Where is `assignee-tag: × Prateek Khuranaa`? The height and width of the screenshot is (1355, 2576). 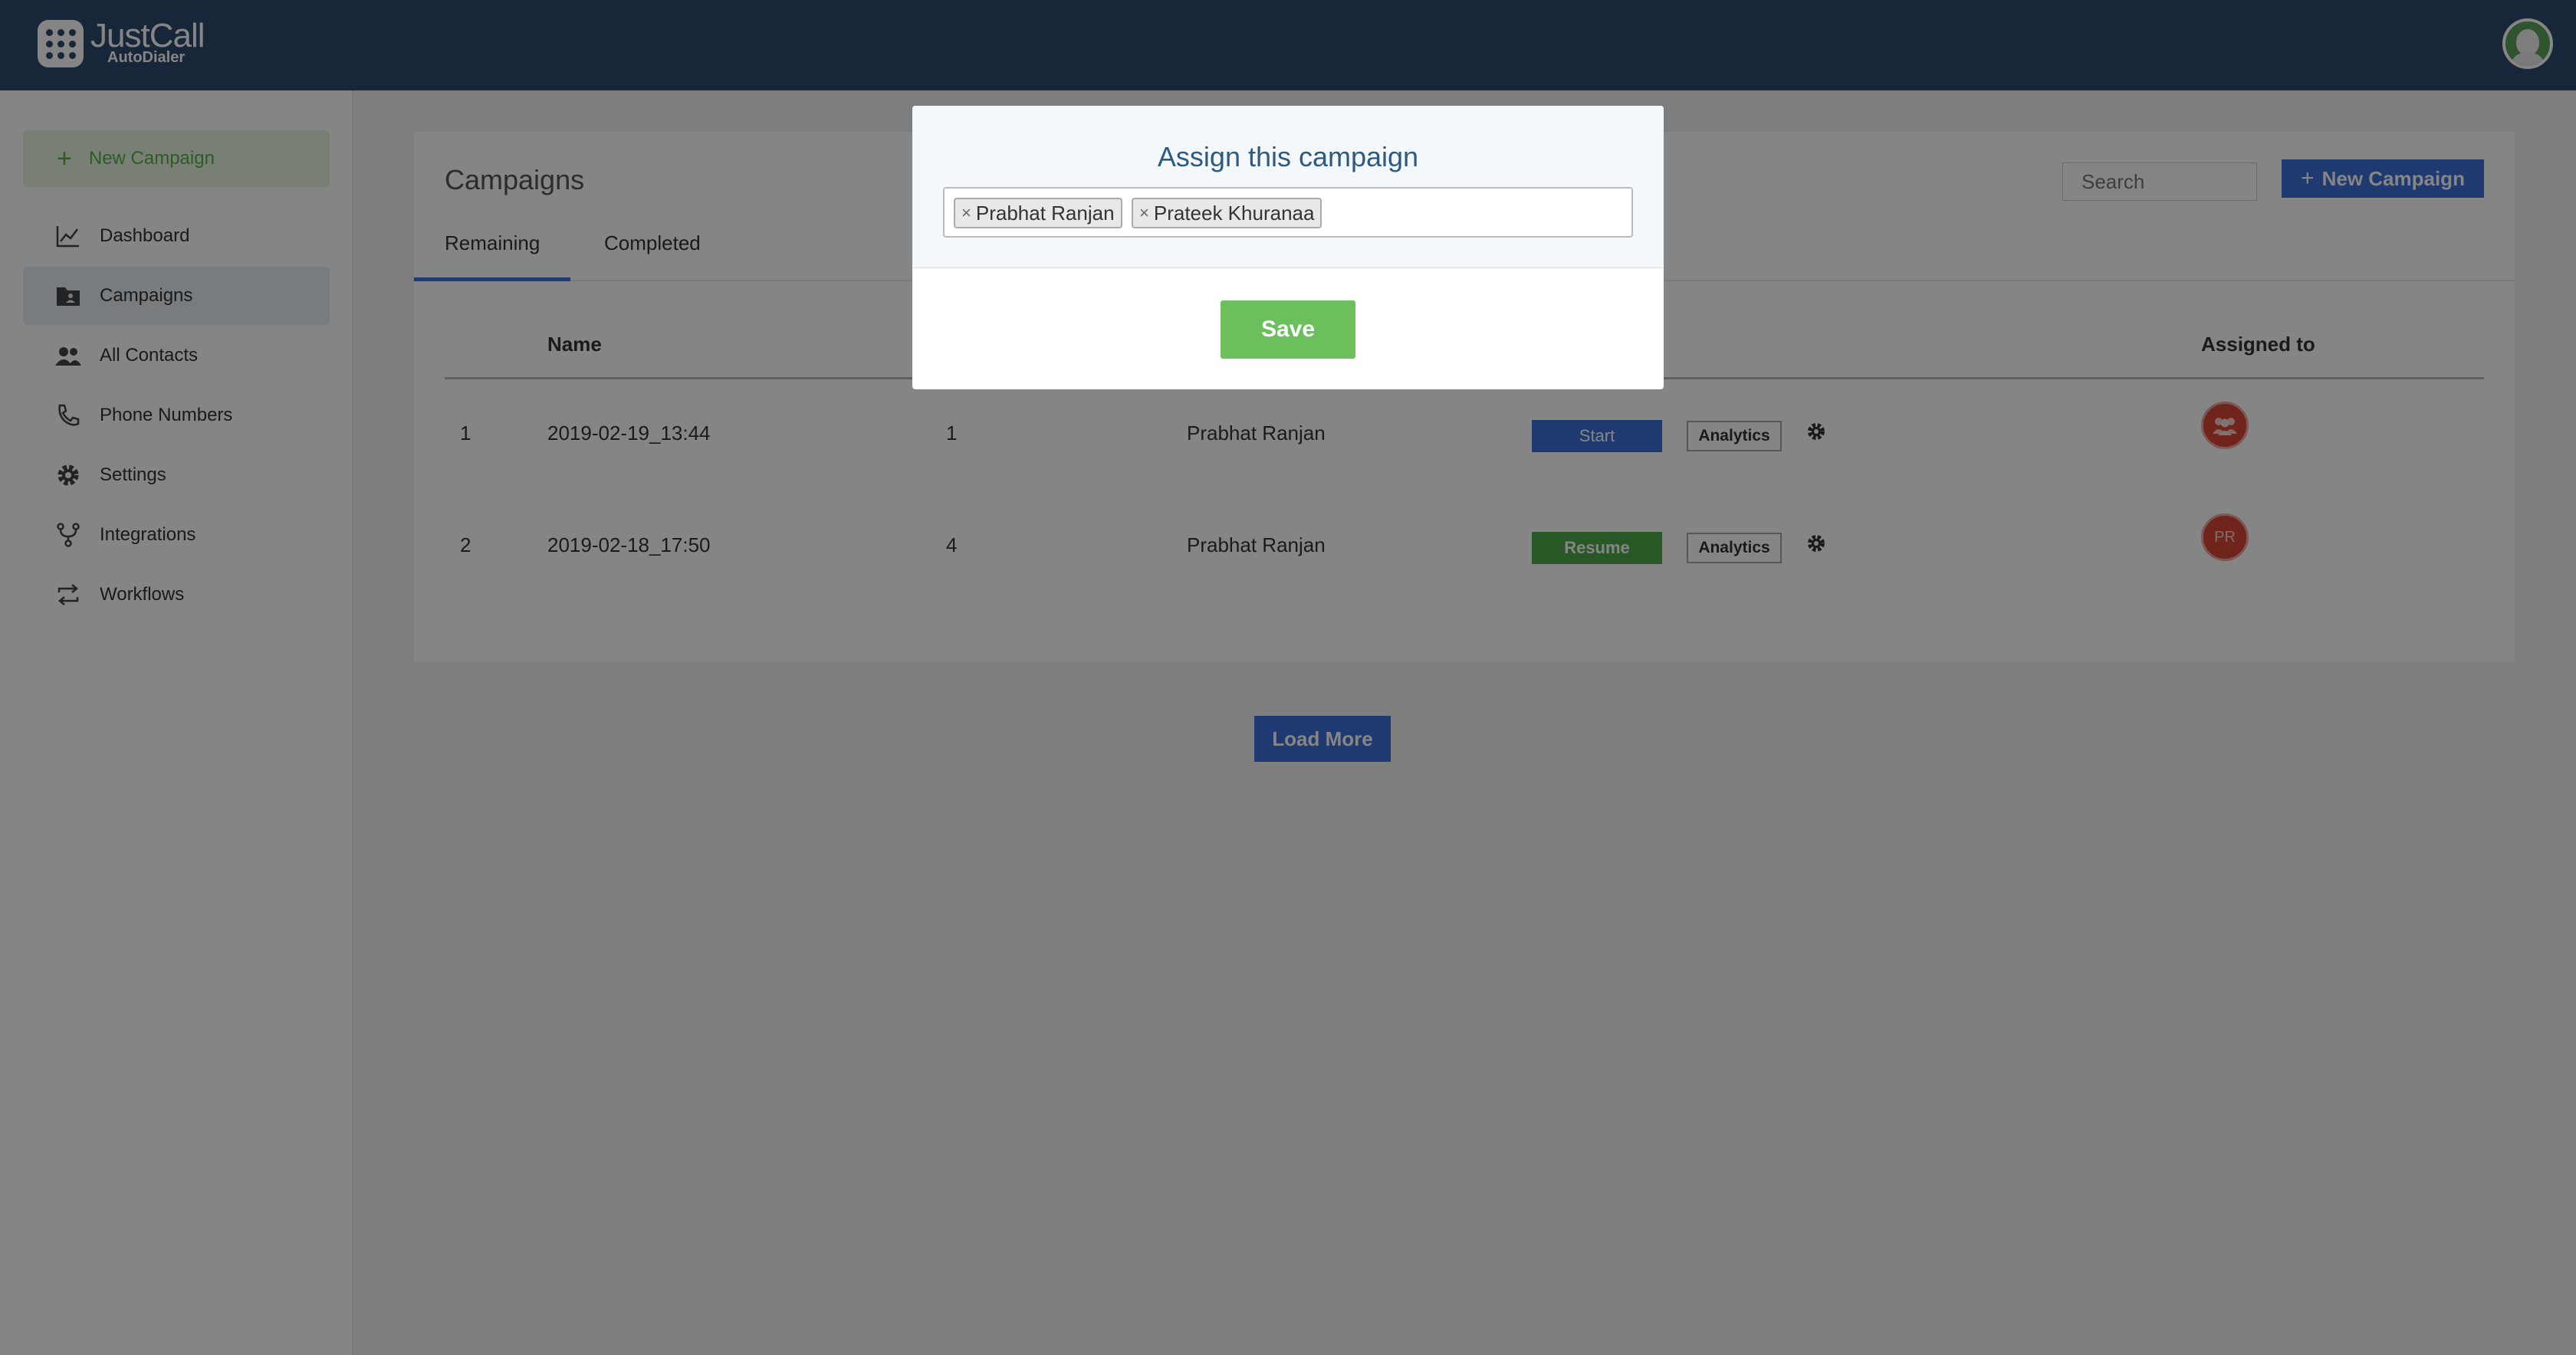 assignee-tag: × Prateek Khuranaa is located at coordinates (1227, 213).